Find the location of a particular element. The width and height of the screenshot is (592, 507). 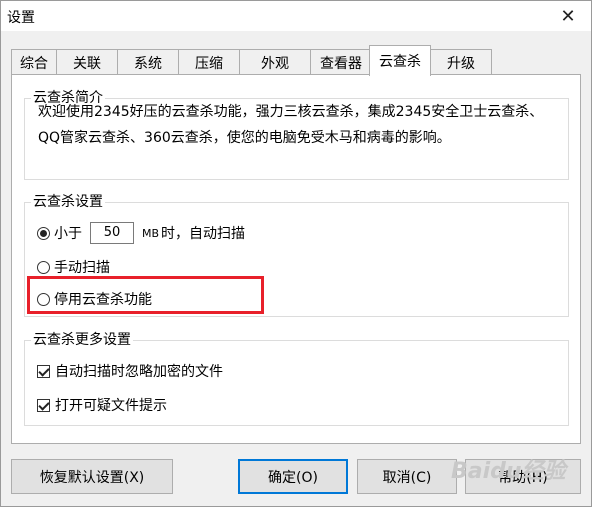

cancel-button: 取消(C) is located at coordinates (407, 476).